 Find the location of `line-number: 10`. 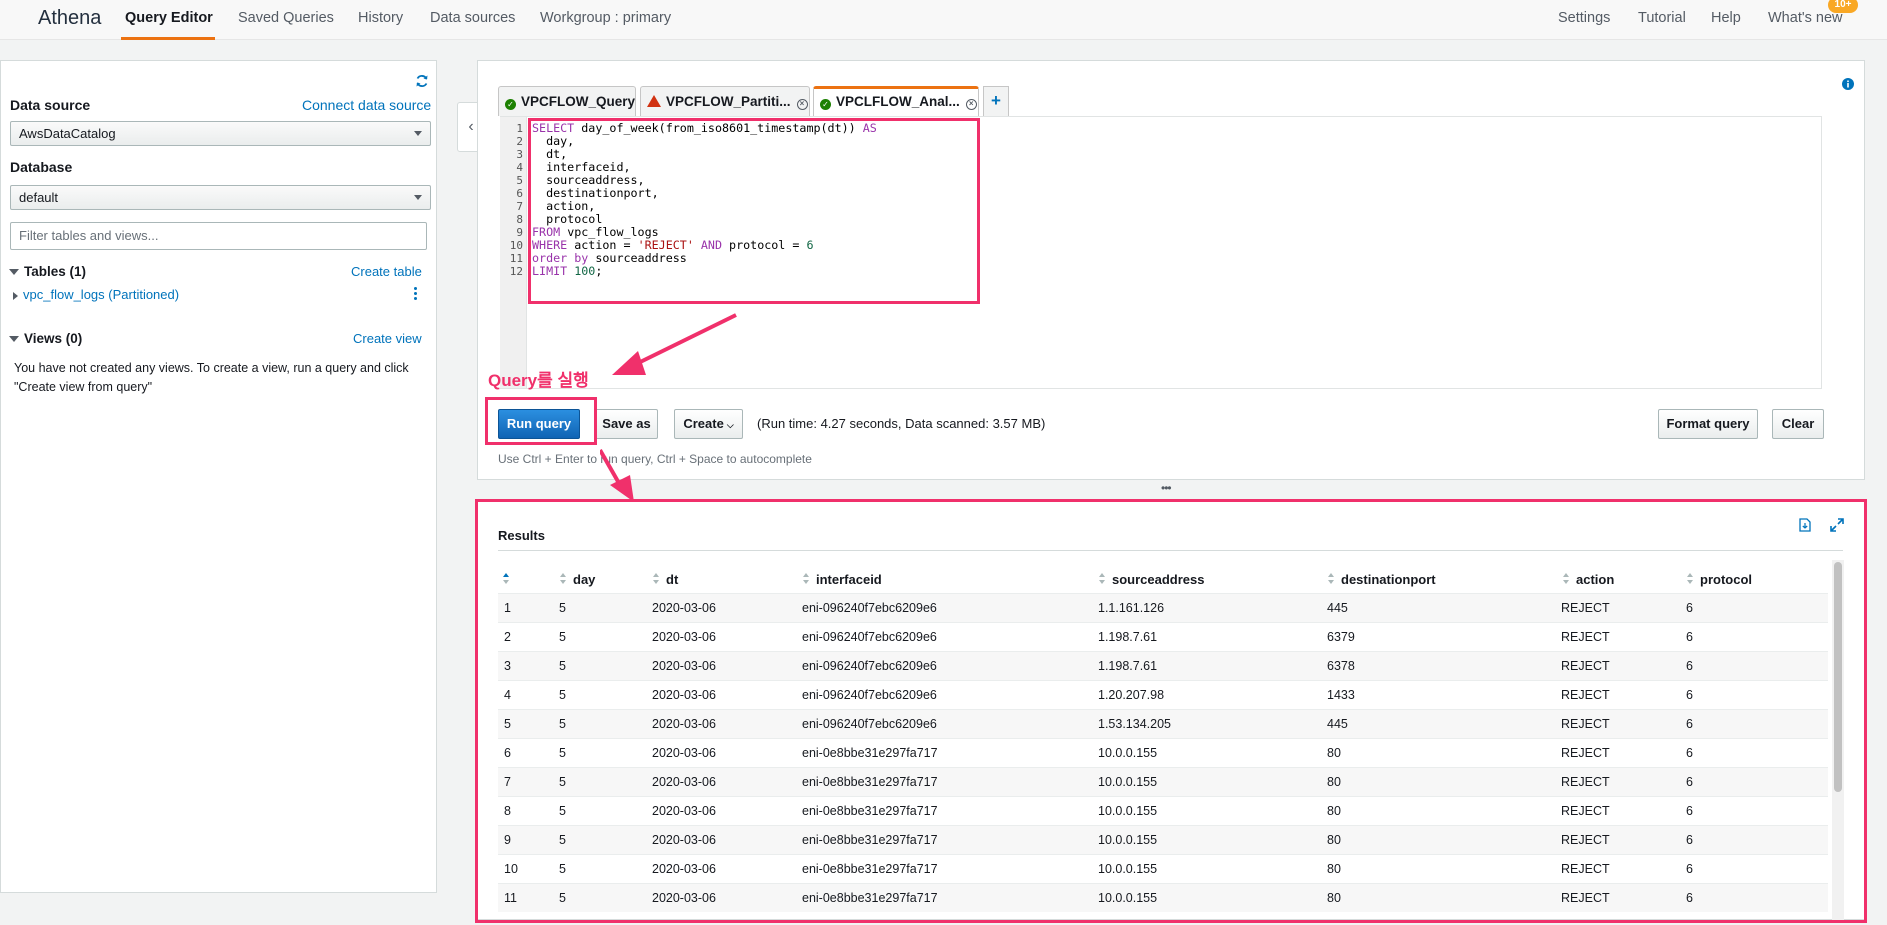

line-number: 10 is located at coordinates (516, 245).